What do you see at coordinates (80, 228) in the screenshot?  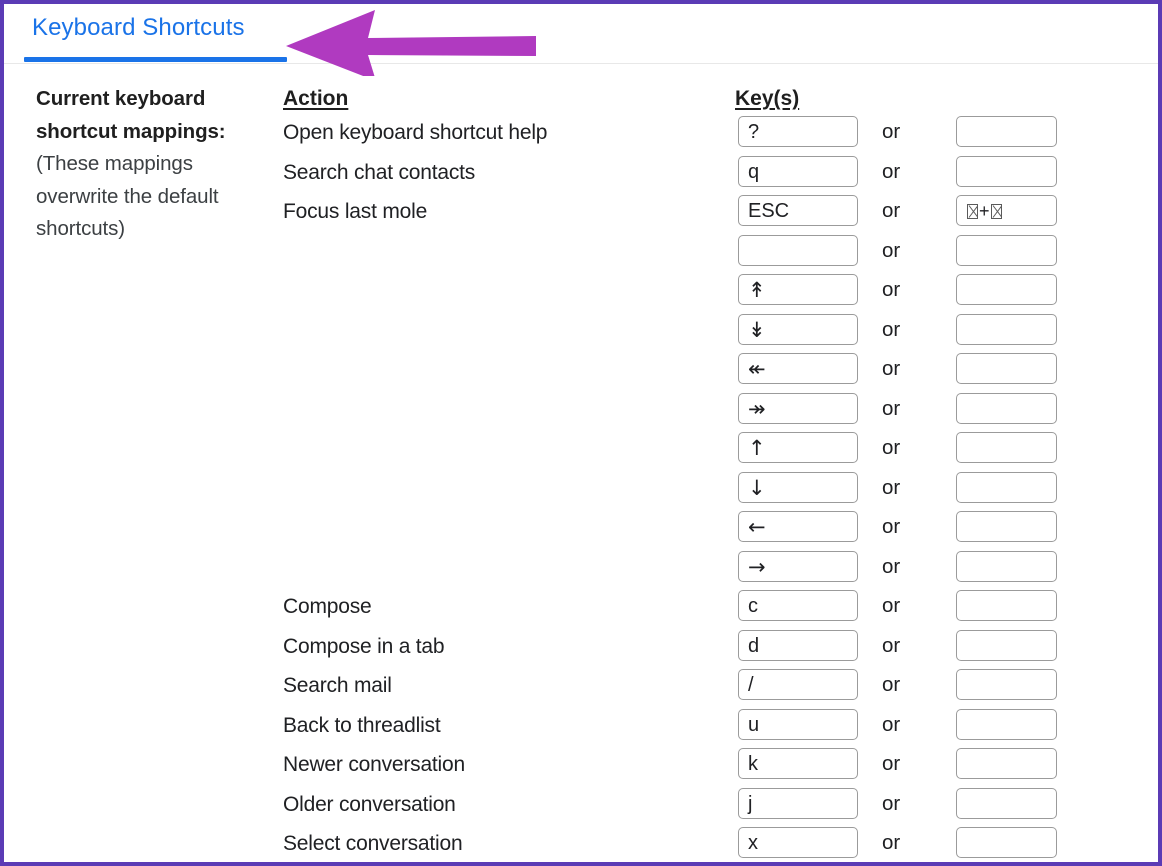 I see `intro-note-line-3: shortcuts)` at bounding box center [80, 228].